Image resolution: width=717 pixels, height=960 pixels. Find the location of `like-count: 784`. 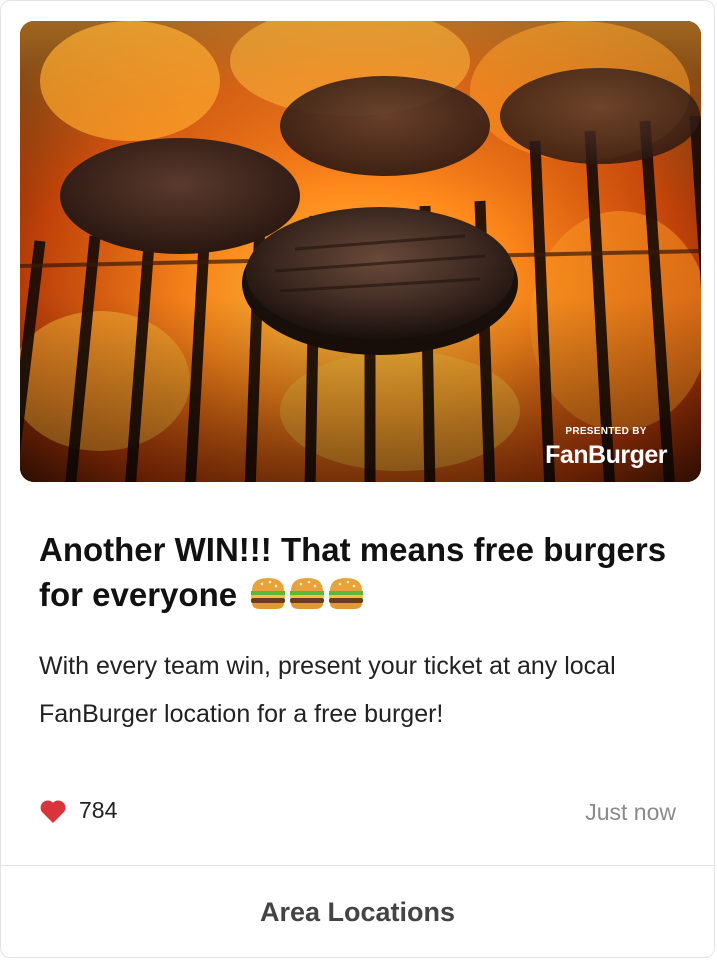

like-count: 784 is located at coordinates (98, 810).